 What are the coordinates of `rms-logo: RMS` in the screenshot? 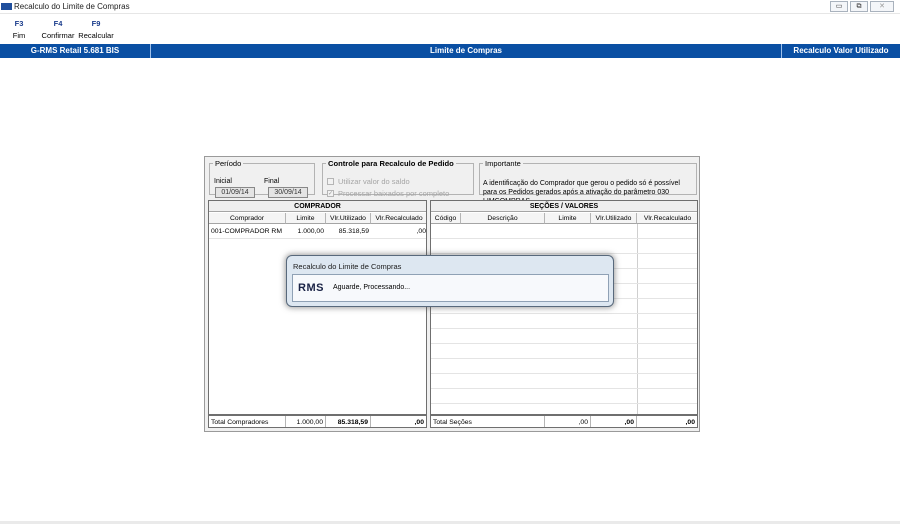 It's located at (311, 288).